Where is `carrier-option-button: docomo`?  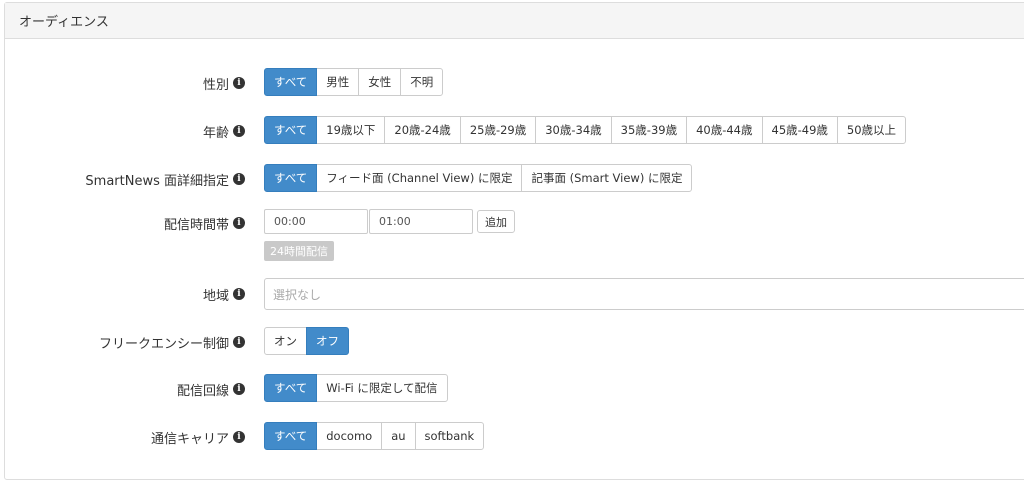 carrier-option-button: docomo is located at coordinates (349, 436).